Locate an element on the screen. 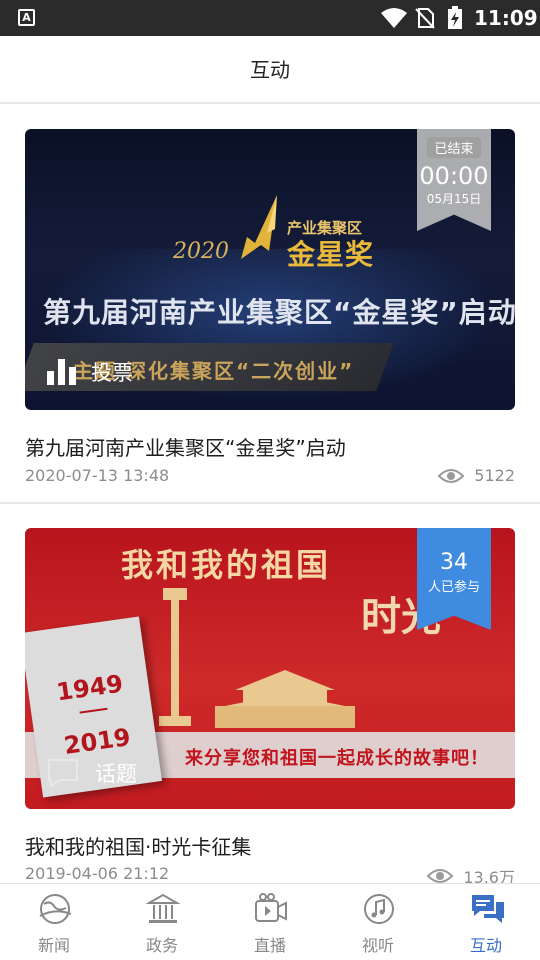 Image resolution: width=540 pixels, height=960 pixels. tab-label: 视听 is located at coordinates (377, 945).